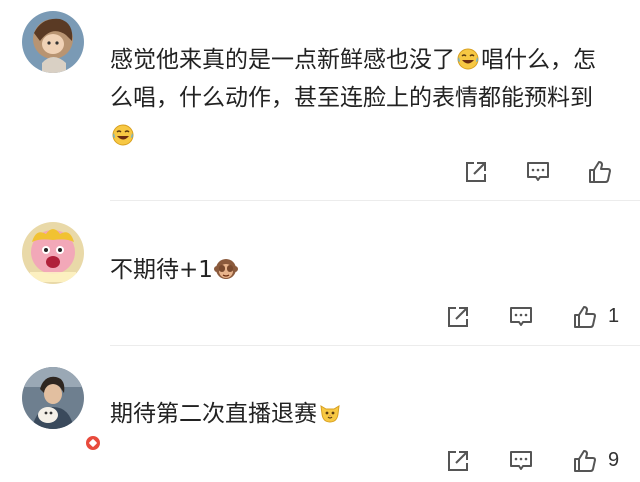 The image size is (640, 482). Describe the element at coordinates (330, 411) in the screenshot. I see `cat-face-icon` at that location.